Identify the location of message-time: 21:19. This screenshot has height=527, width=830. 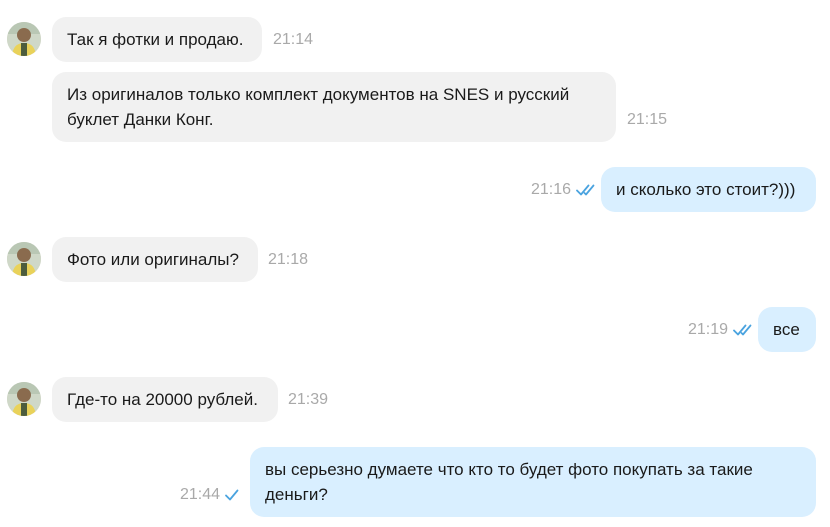
(708, 329).